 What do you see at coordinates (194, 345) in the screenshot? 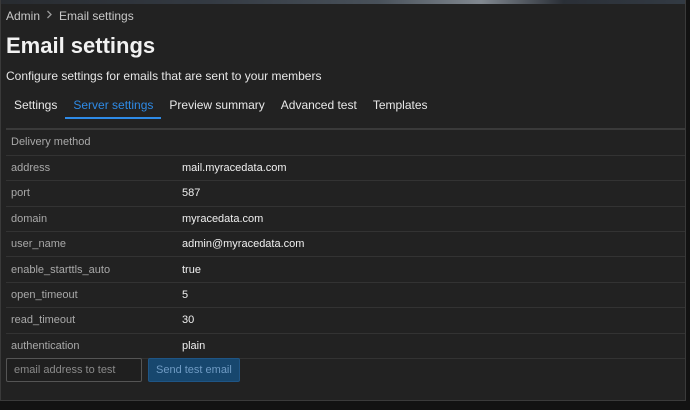
I see `setting-value: plain` at bounding box center [194, 345].